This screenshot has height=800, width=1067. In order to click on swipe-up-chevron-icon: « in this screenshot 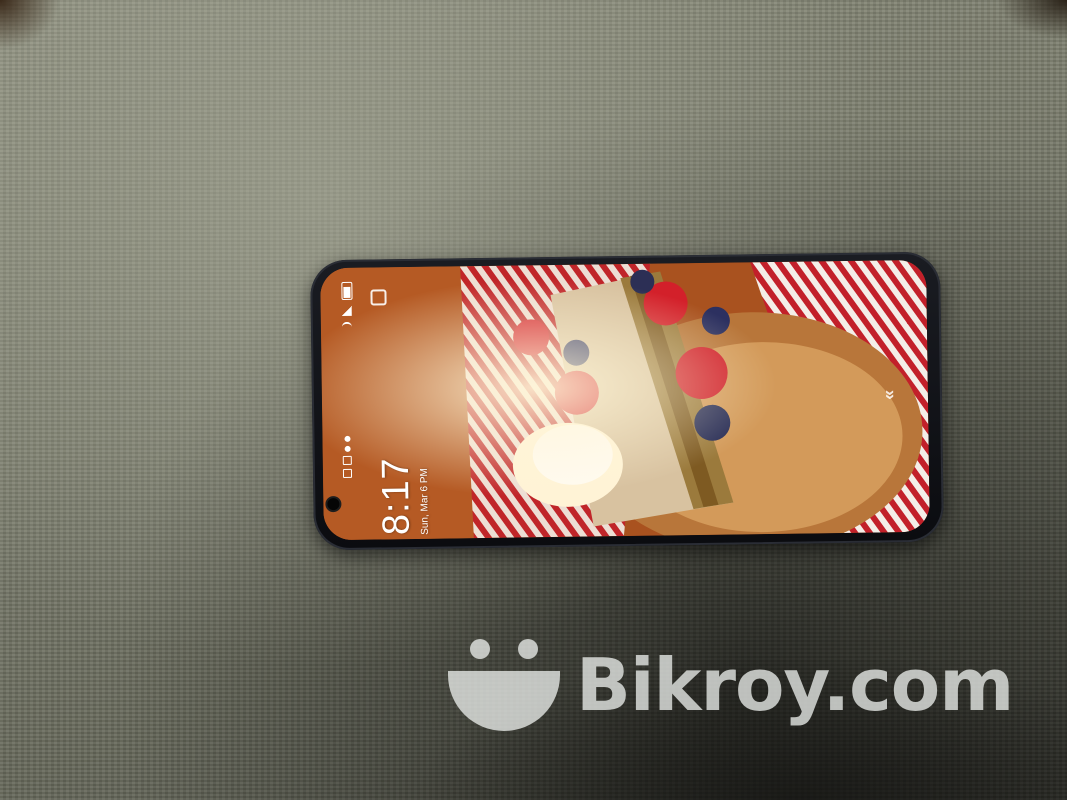, I will do `click(888, 395)`.